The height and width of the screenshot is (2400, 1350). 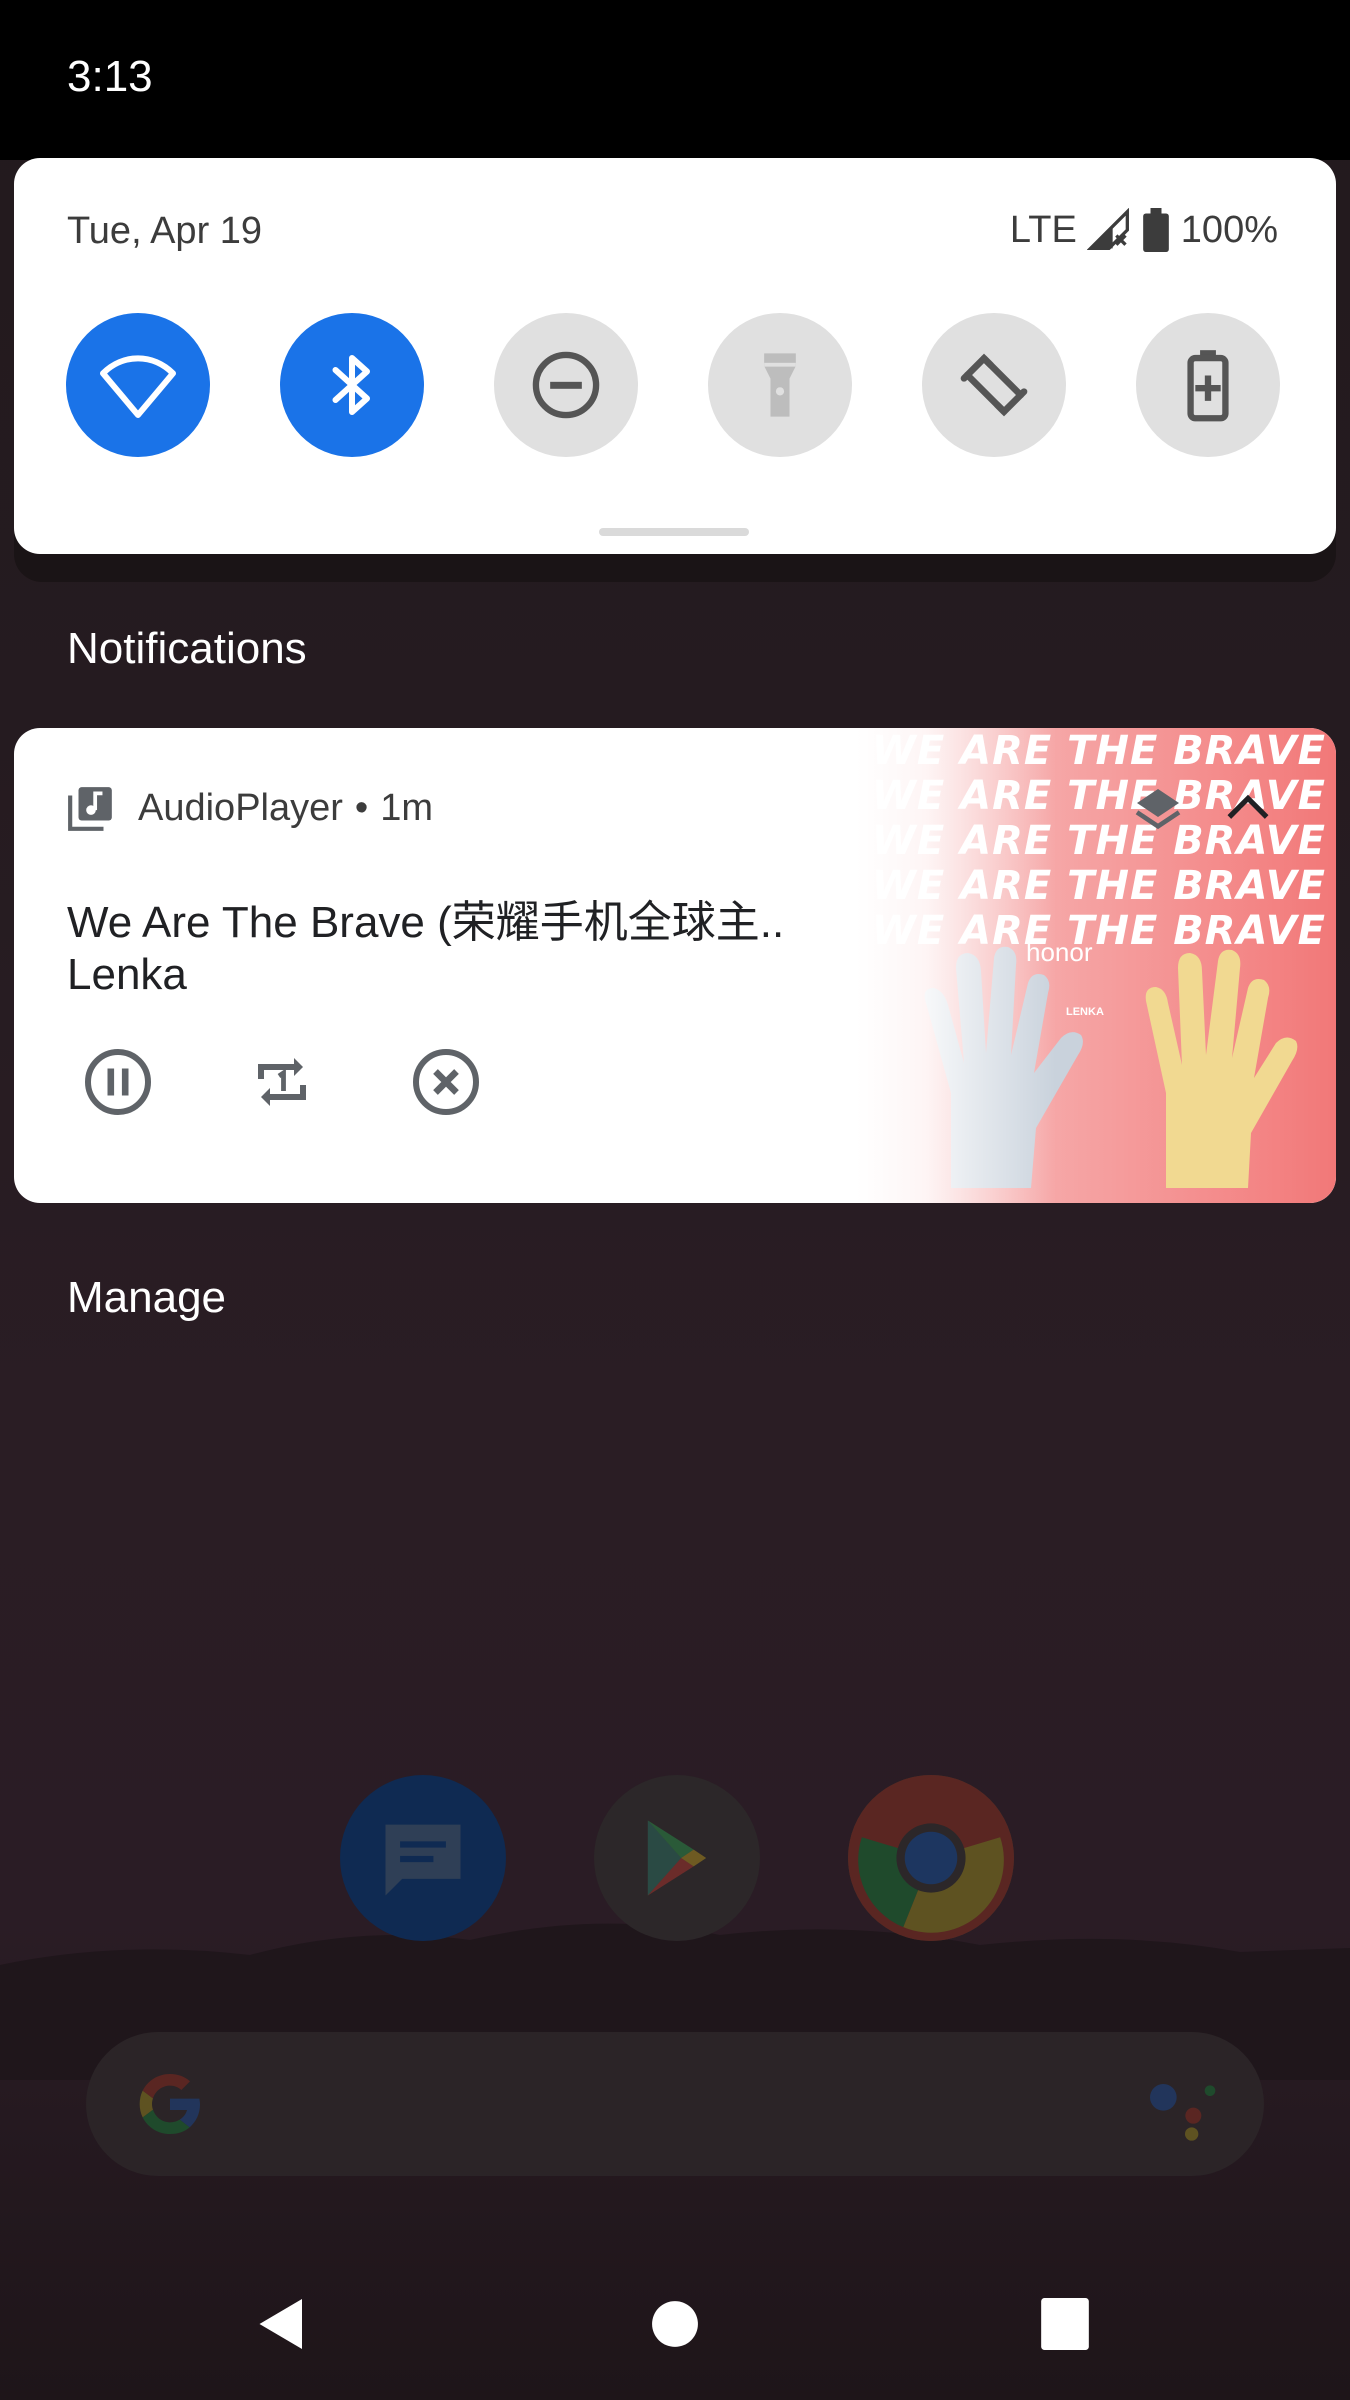 What do you see at coordinates (674, 532) in the screenshot?
I see `qs-drag-handle` at bounding box center [674, 532].